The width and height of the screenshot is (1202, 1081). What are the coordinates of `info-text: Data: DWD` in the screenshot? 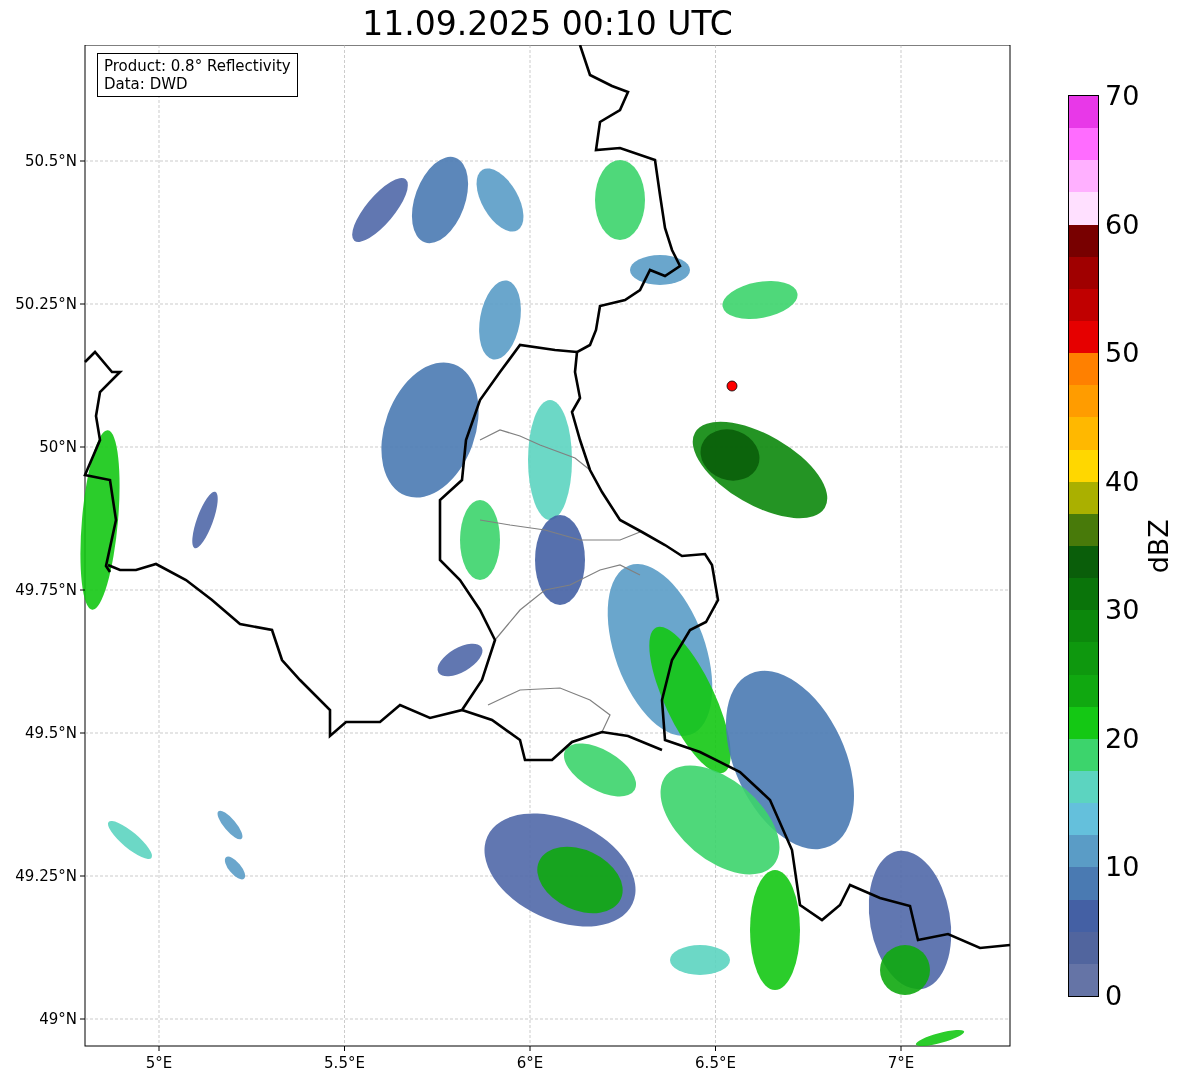 It's located at (146, 84).